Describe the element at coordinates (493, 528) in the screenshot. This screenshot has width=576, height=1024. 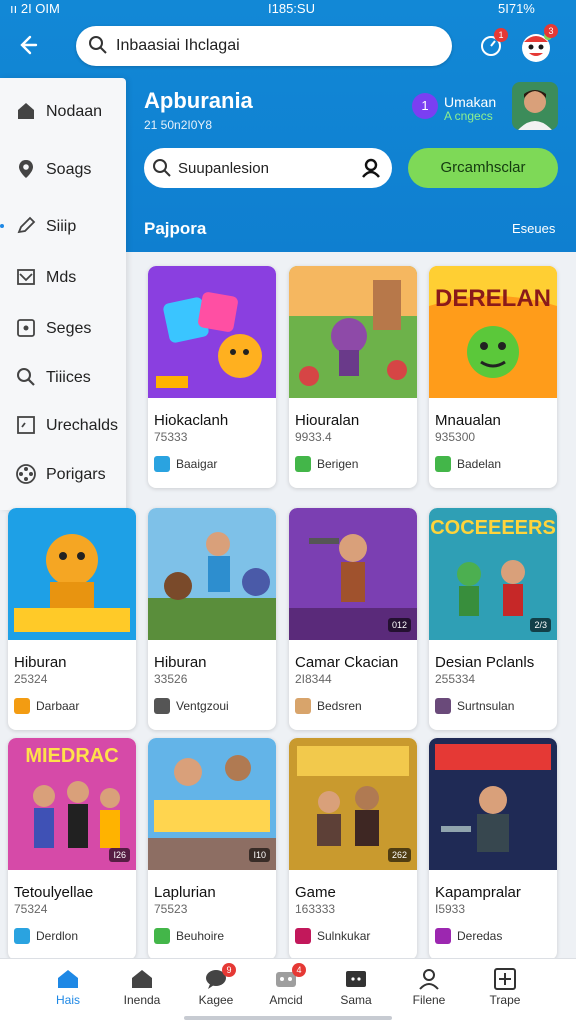
I see `svg-text: COCEEEERS` at that location.